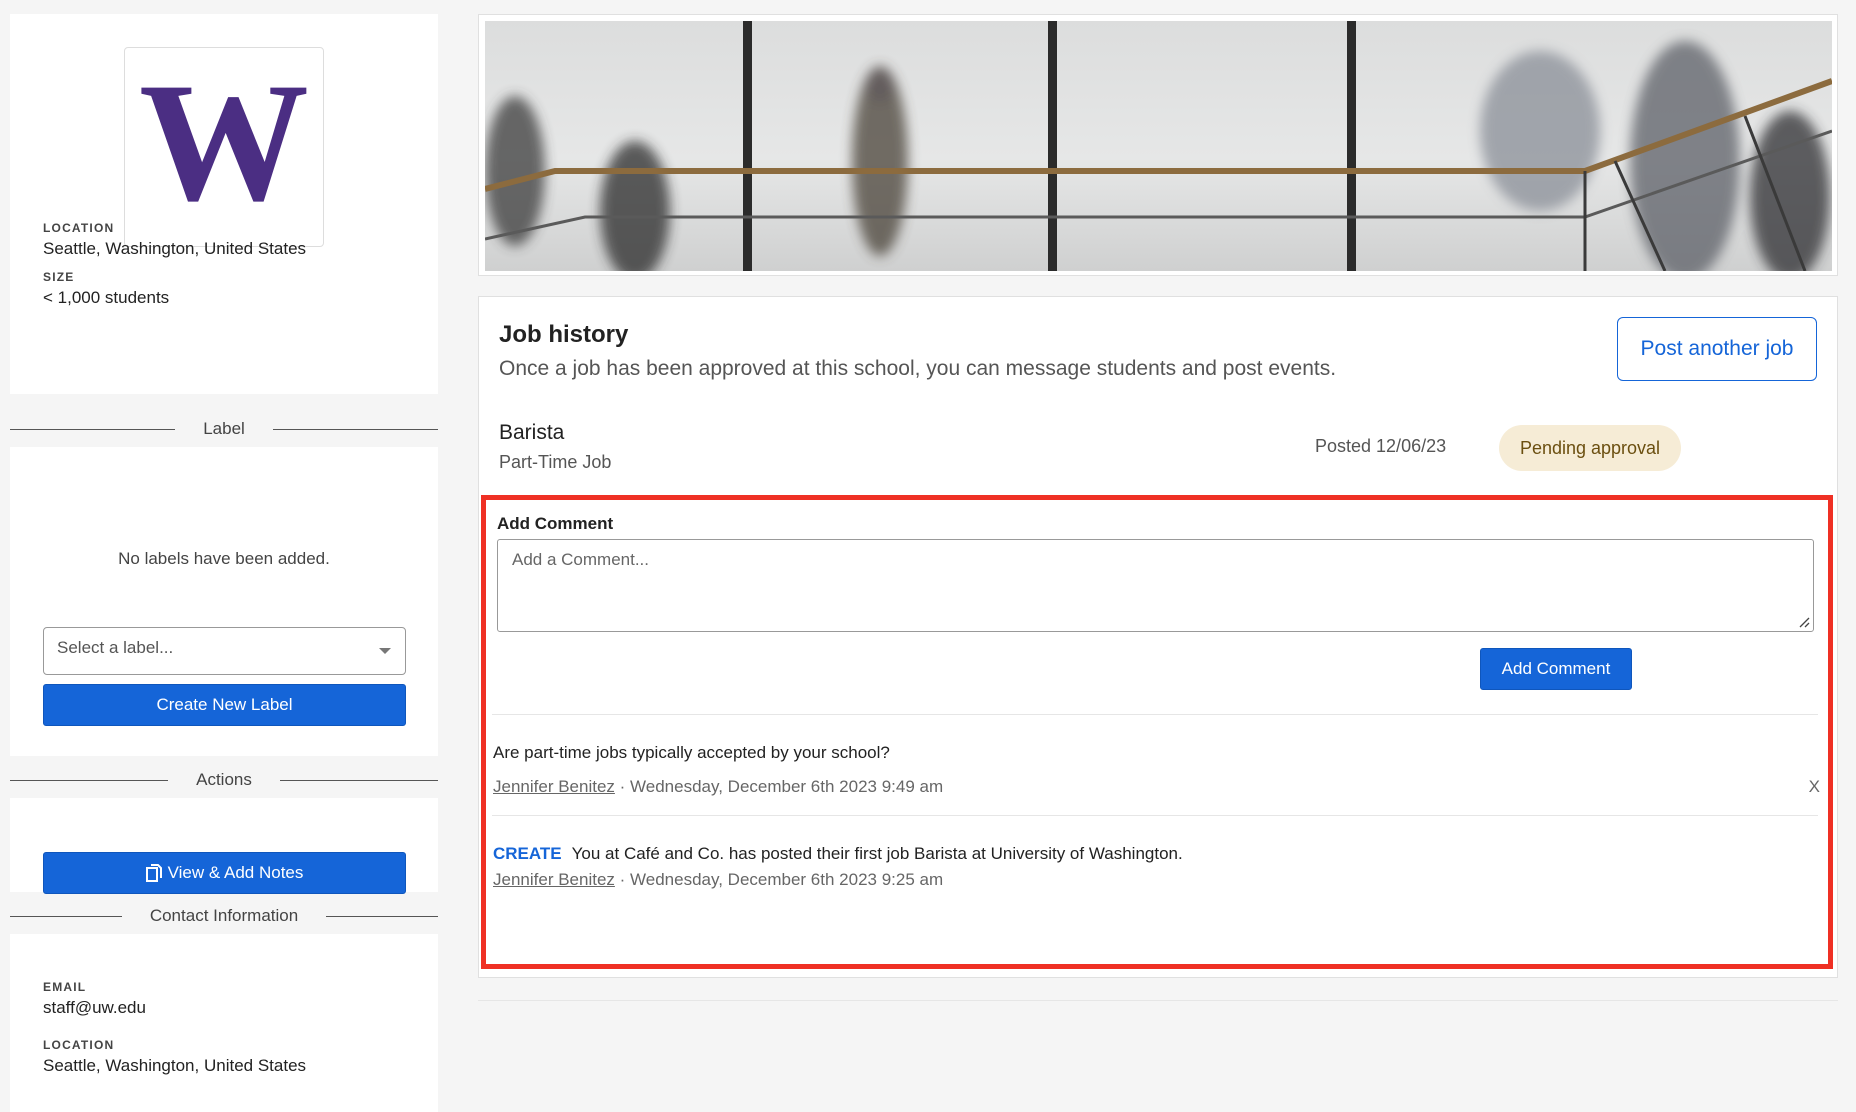 The height and width of the screenshot is (1112, 1856). Describe the element at coordinates (527, 853) in the screenshot. I see `activity-type-tag: CREATE` at that location.